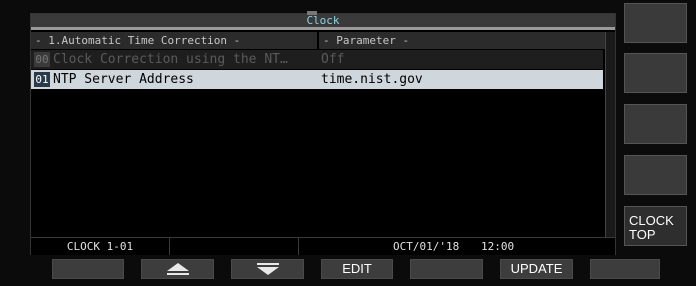 This screenshot has height=286, width=696. Describe the element at coordinates (317, 59) in the screenshot. I see `menu-row-00: 00 Clock Correction using the NT… Off` at that location.